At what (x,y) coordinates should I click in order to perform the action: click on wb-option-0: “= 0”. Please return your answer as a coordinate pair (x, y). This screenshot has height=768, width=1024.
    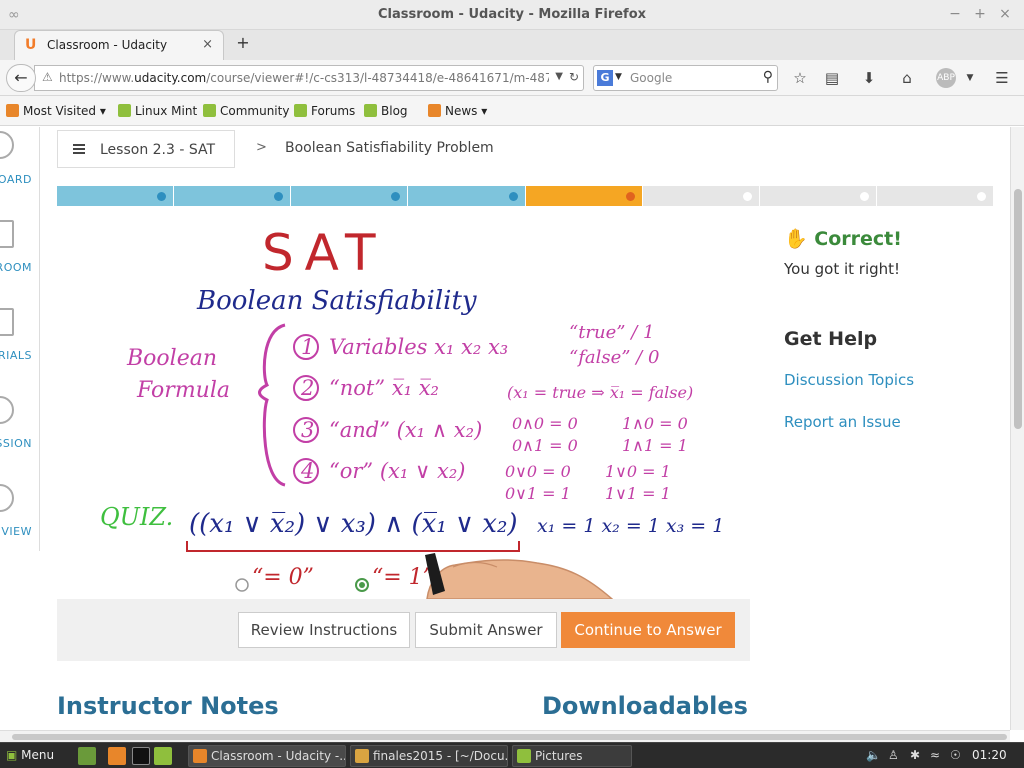
    Looking at the image, I should click on (283, 577).